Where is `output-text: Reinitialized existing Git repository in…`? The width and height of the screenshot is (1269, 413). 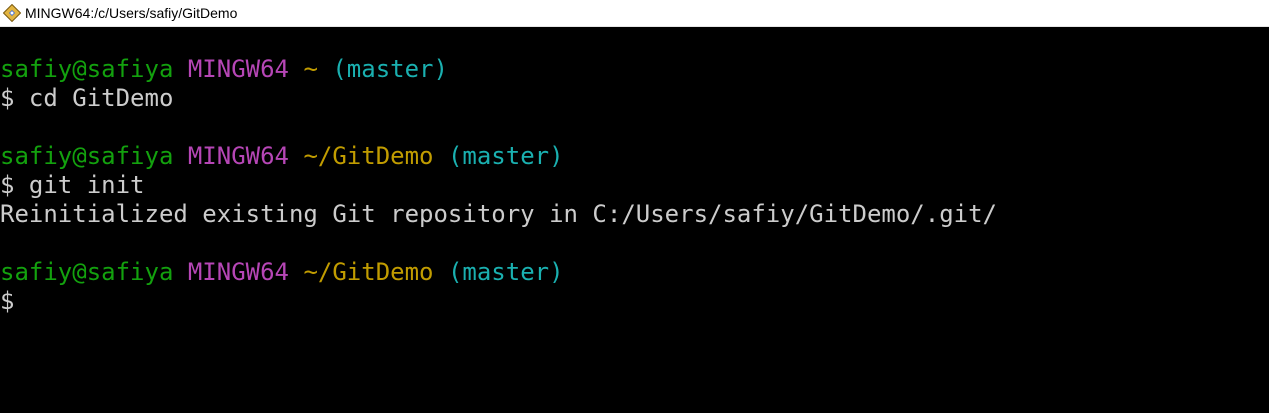 output-text: Reinitialized existing Git repository in… is located at coordinates (498, 214).